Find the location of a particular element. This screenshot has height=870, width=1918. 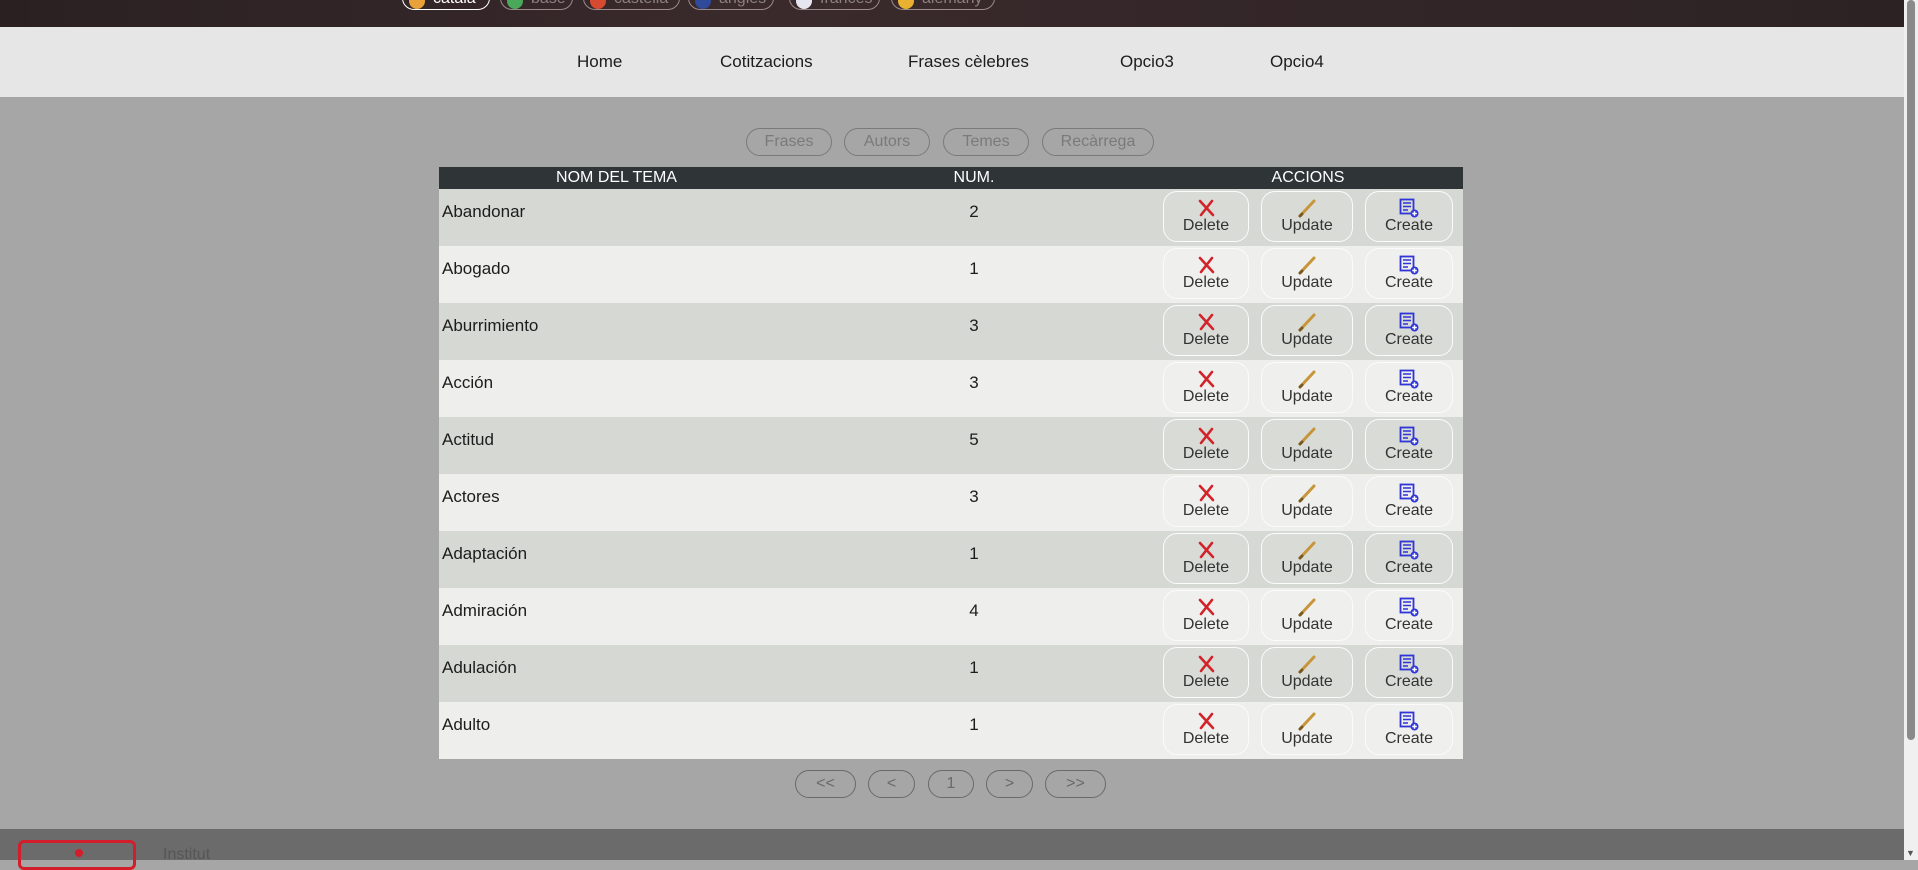

nav-home: Home is located at coordinates (599, 62).